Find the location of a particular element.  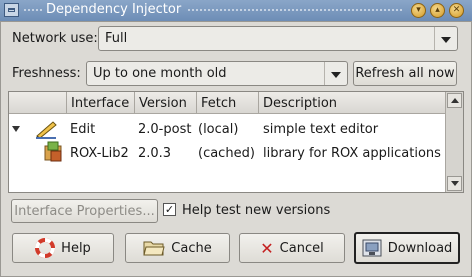

download-label: Download is located at coordinates (420, 248).